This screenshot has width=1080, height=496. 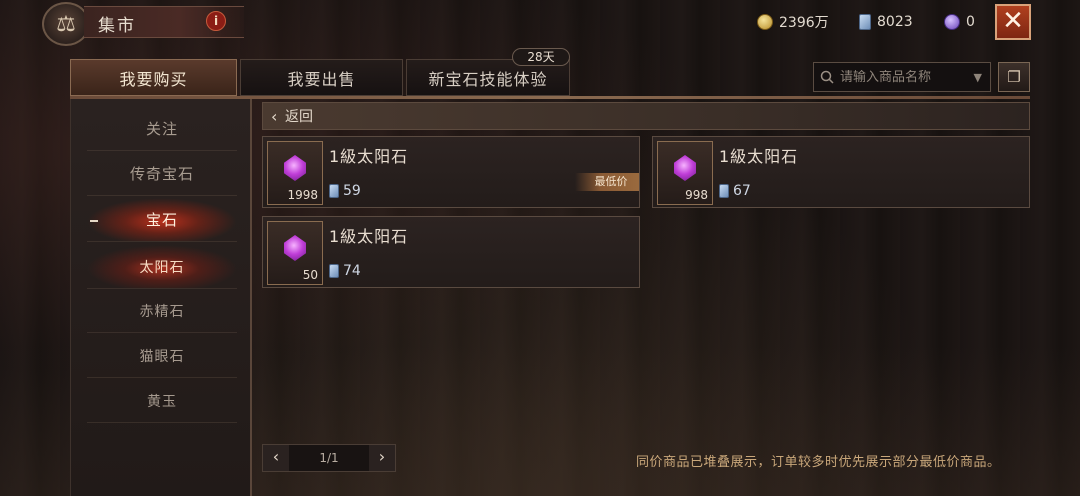 What do you see at coordinates (1013, 22) in the screenshot?
I see `close-button: ✕` at bounding box center [1013, 22].